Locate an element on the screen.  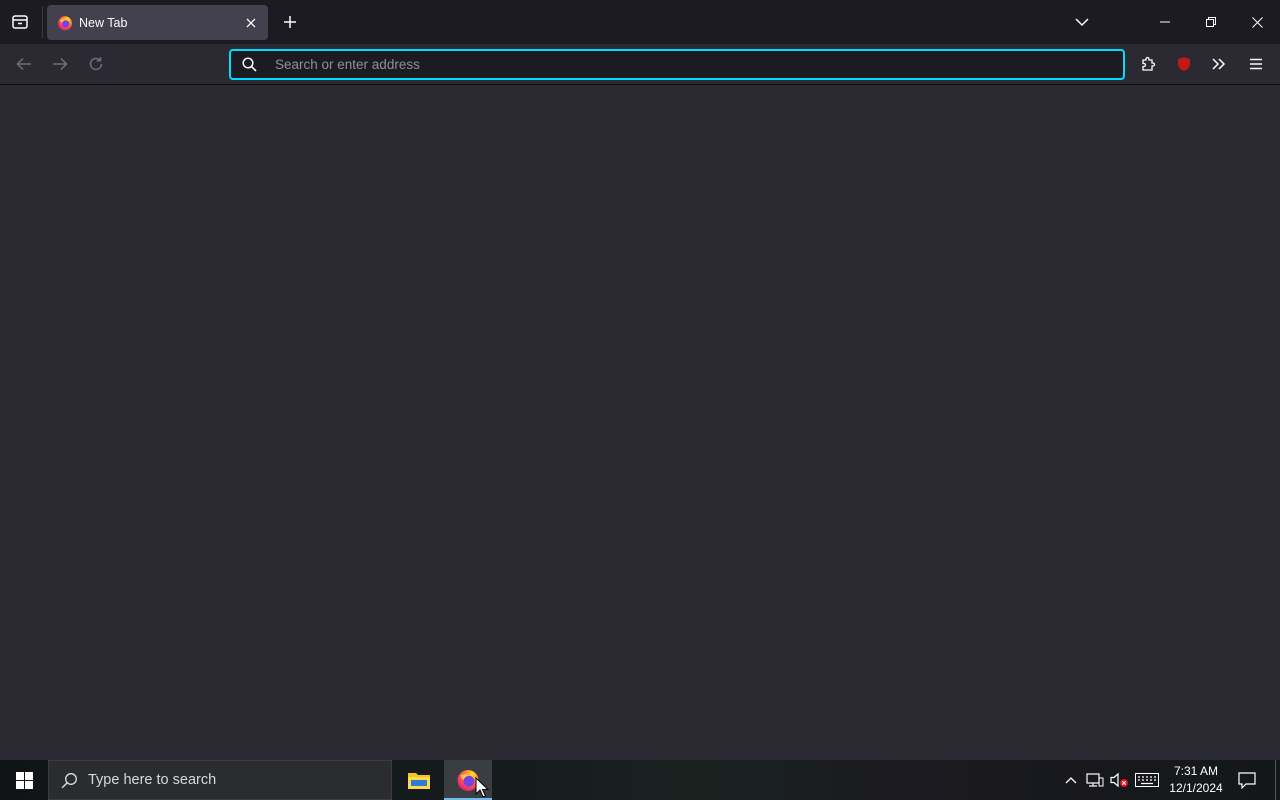
forward-button is located at coordinates (60, 64).